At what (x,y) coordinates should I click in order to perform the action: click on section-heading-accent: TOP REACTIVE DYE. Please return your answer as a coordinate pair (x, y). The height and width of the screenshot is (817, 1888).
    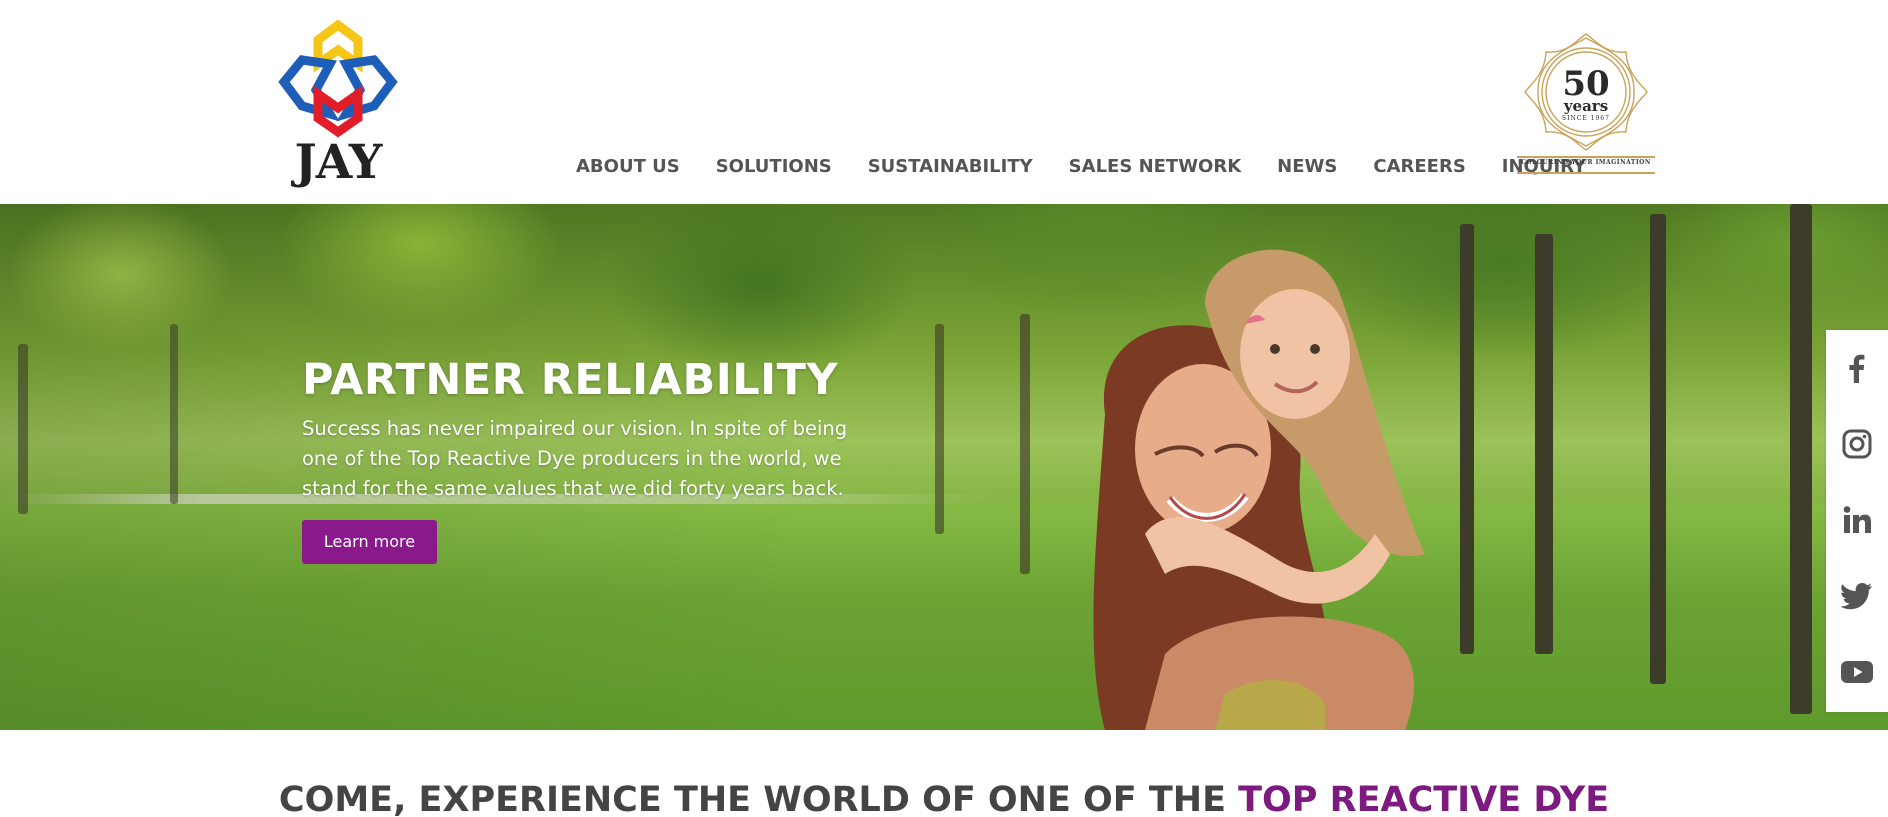
    Looking at the image, I should click on (1424, 798).